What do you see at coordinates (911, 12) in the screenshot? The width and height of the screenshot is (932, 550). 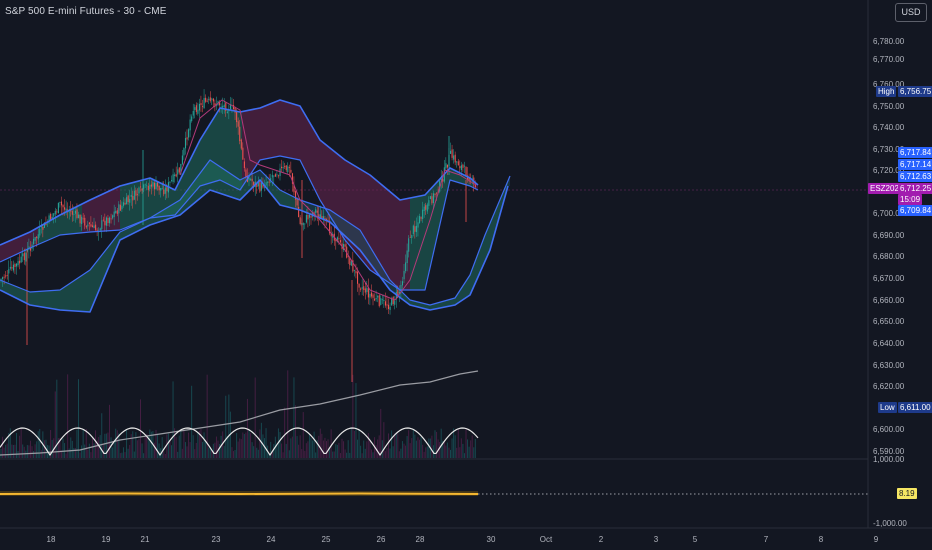 I see `currency-button: USD` at bounding box center [911, 12].